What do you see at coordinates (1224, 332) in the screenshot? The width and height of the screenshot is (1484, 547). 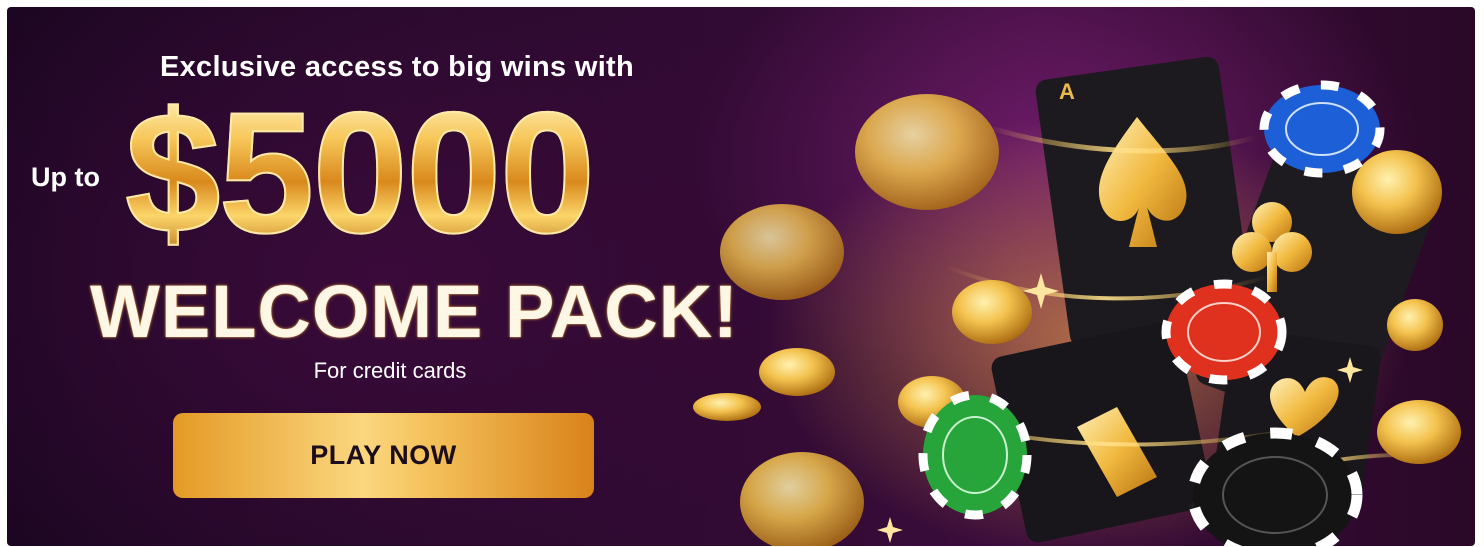 I see `red-poker-chip-icon` at bounding box center [1224, 332].